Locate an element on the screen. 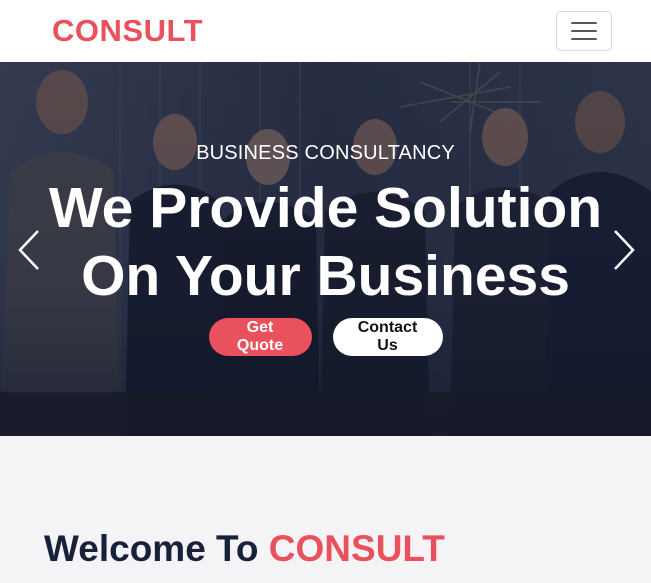 Image resolution: width=651 pixels, height=583 pixels. hero-eyebrow: Business Consultancy is located at coordinates (325, 153).